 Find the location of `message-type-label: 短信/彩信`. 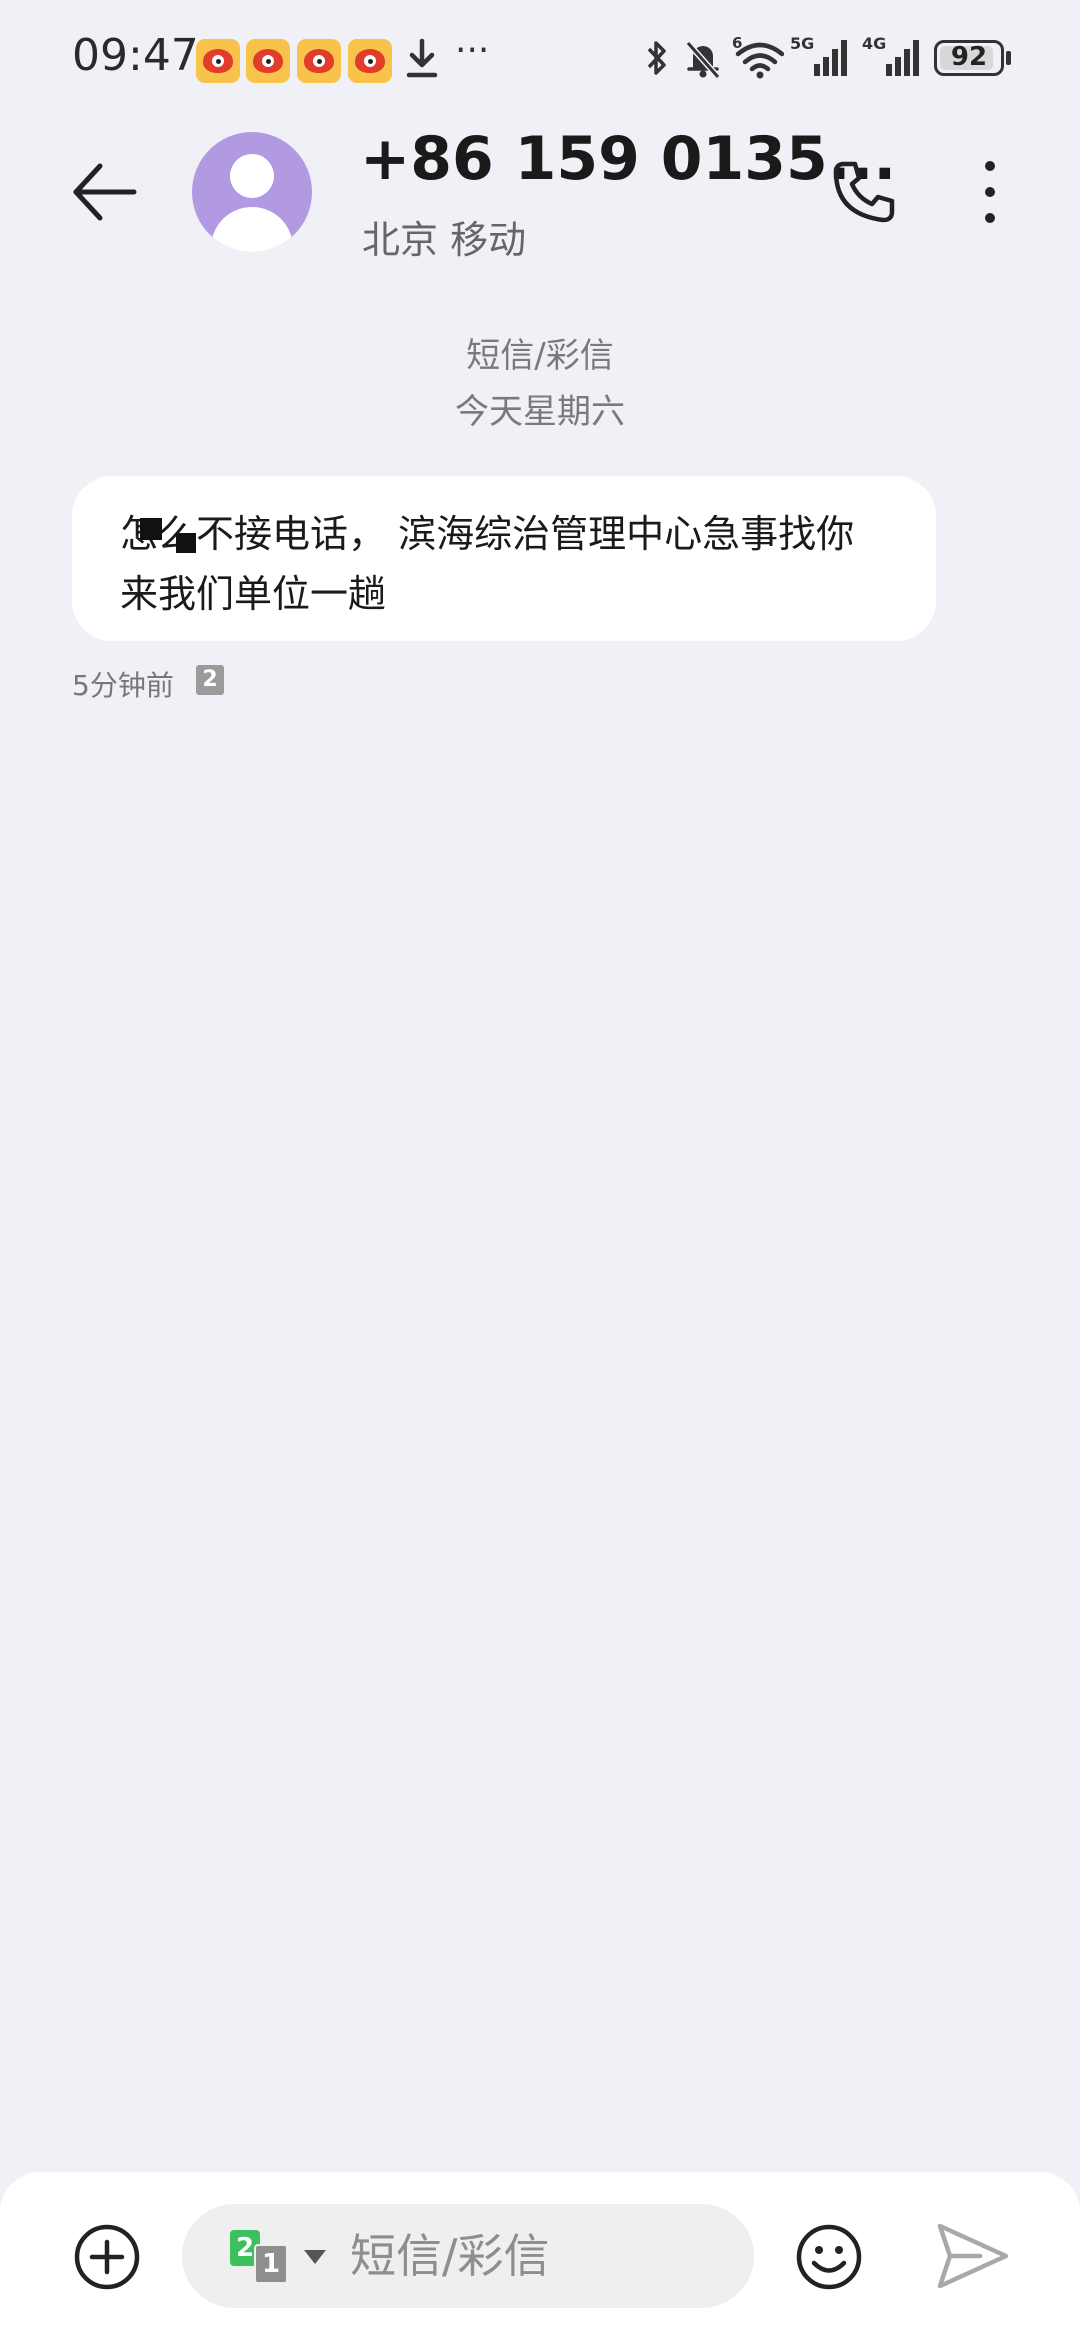

message-type-label: 短信/彩信 is located at coordinates (540, 356).